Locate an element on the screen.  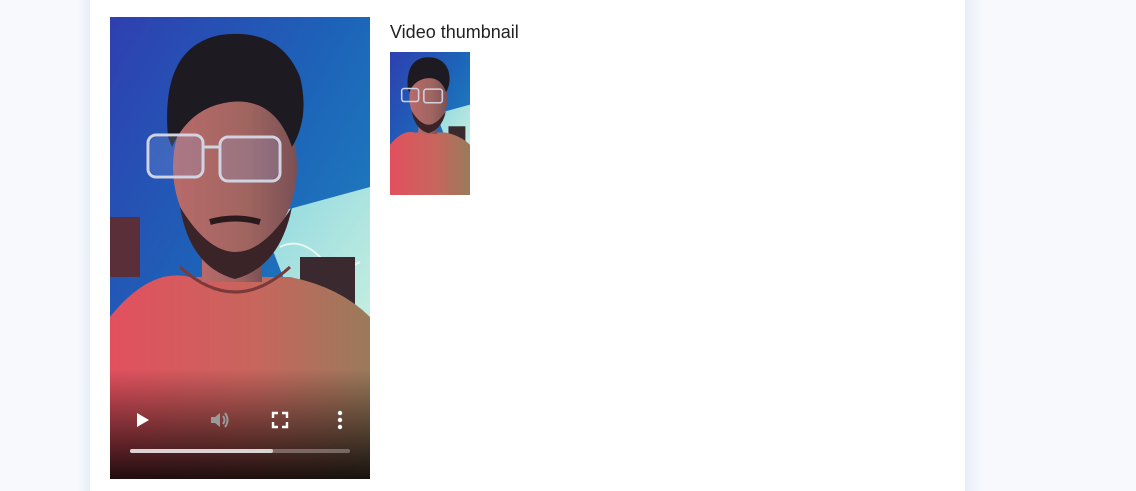
page-gutter-left is located at coordinates (84, 245).